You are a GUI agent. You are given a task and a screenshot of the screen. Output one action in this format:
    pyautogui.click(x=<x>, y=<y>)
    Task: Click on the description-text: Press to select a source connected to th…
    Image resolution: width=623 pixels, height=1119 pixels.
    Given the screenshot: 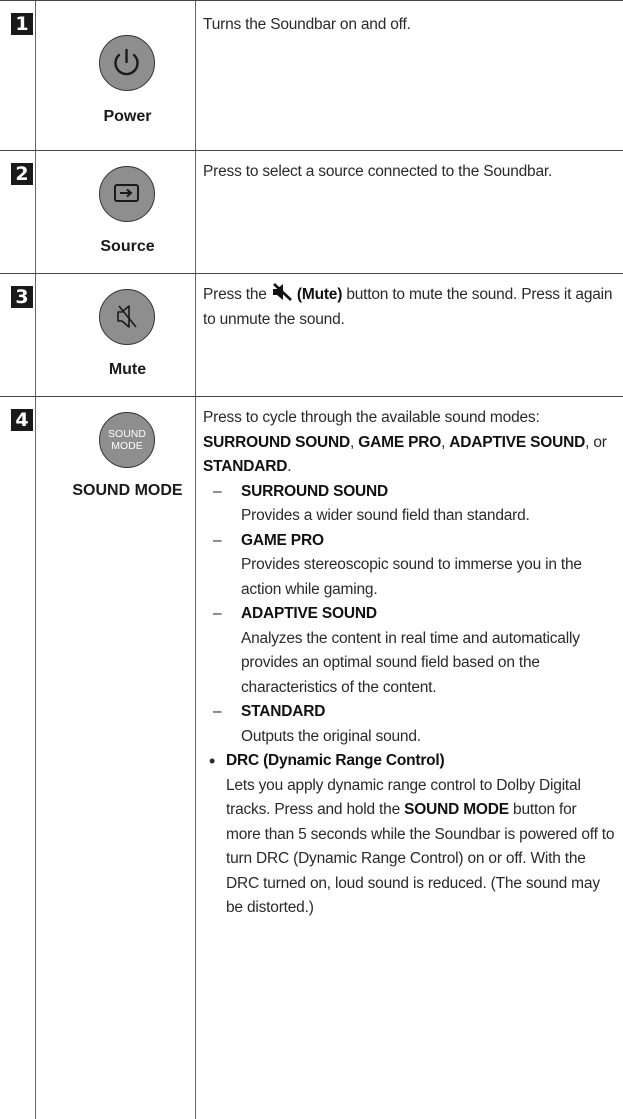 What is the action you would take?
    pyautogui.click(x=378, y=171)
    